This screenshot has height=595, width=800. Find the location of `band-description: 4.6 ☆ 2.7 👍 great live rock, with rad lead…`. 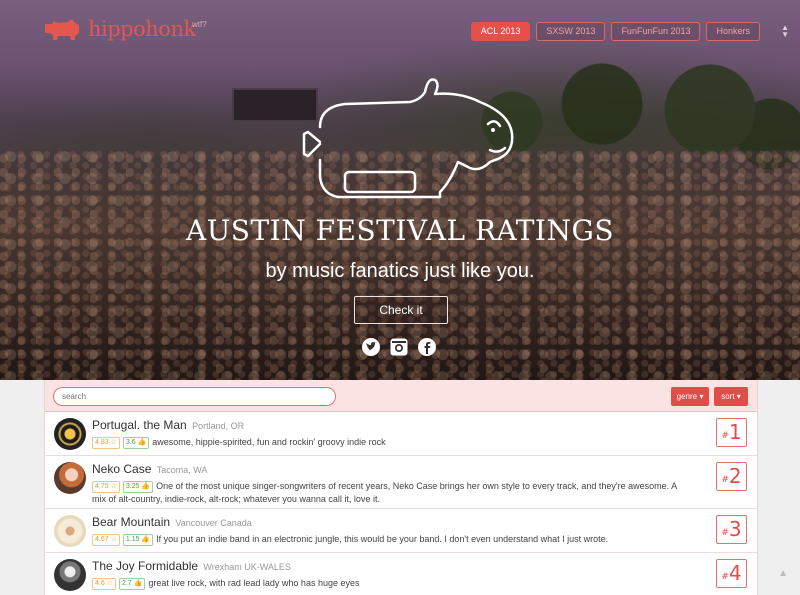

band-description: 4.6 ☆ 2.7 👍 great live rock, with rad lead… is located at coordinates (392, 583).